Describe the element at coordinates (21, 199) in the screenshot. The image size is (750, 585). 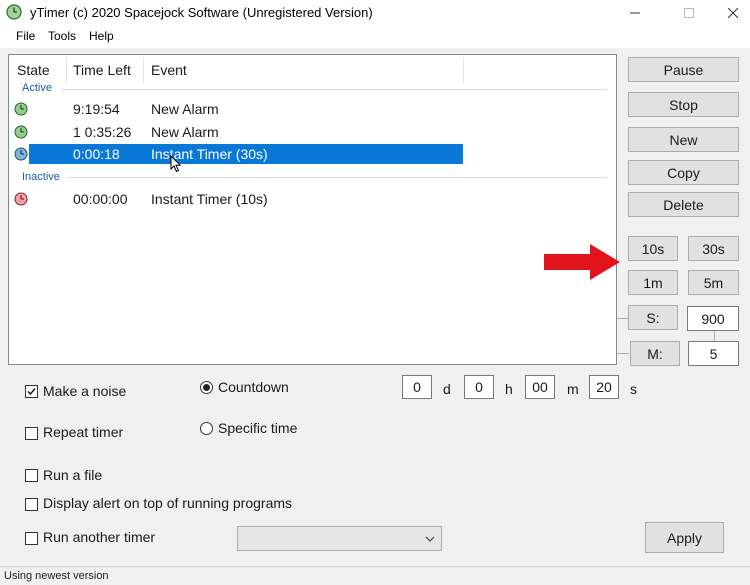
I see `clock-red-icon` at that location.